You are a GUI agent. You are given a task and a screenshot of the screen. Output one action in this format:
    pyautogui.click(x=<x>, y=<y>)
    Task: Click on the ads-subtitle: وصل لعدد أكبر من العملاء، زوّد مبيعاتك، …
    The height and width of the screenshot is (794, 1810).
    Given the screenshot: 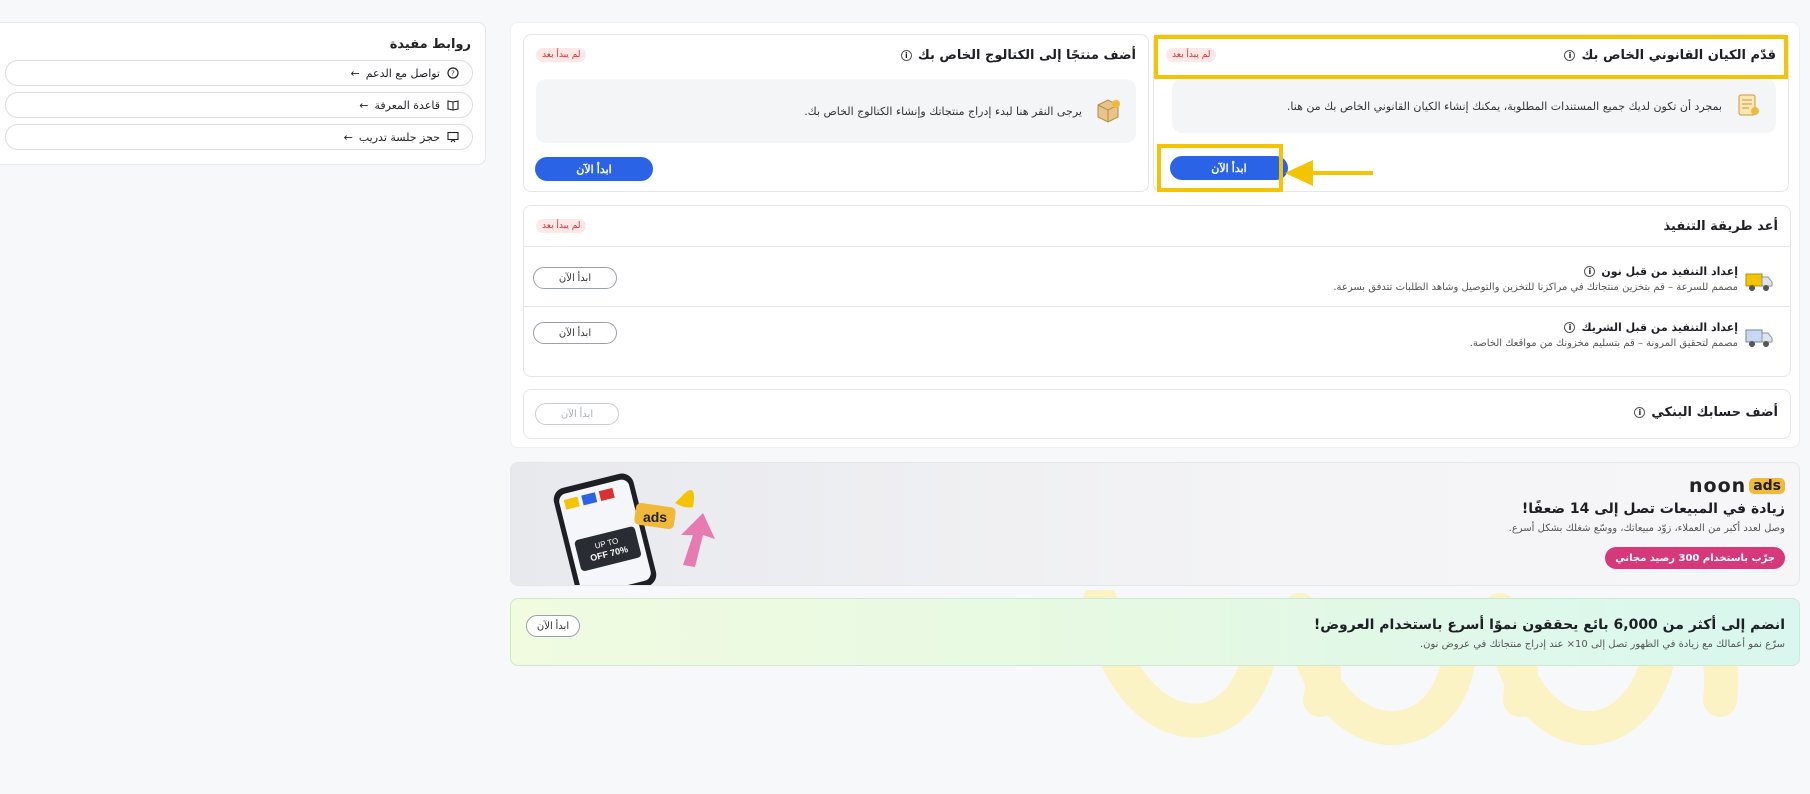 What is the action you would take?
    pyautogui.click(x=1646, y=528)
    